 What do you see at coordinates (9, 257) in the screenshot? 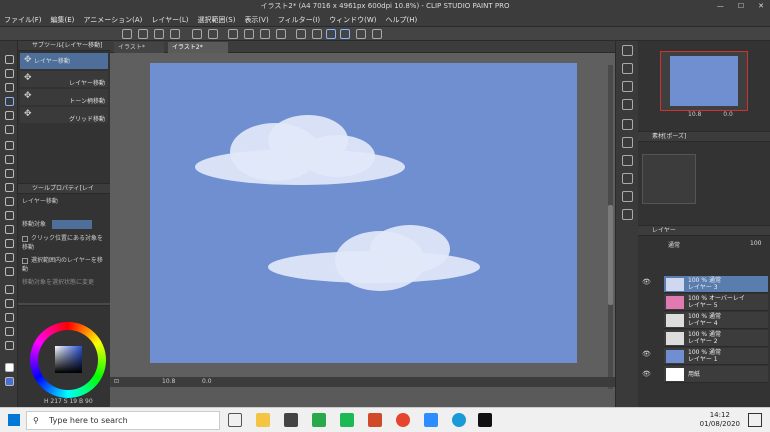
I see `gradient-tool-icon` at bounding box center [9, 257].